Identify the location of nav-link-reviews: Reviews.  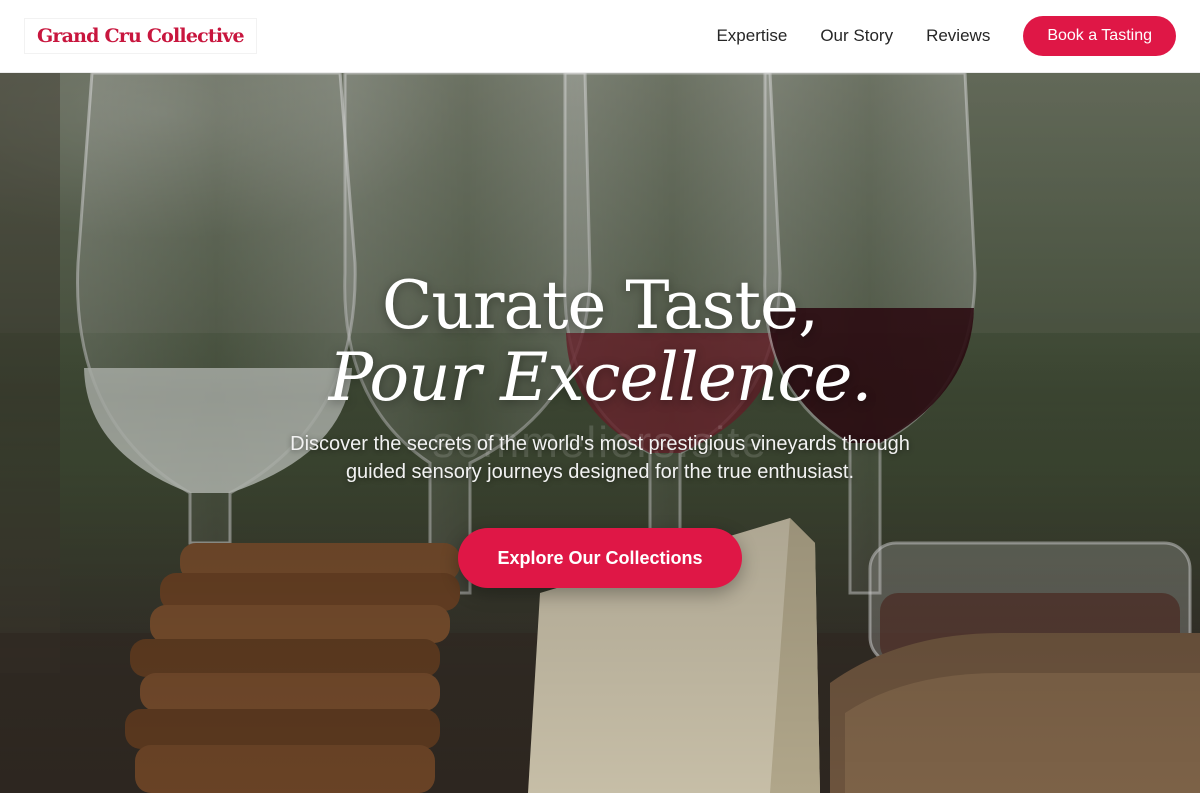
(958, 36).